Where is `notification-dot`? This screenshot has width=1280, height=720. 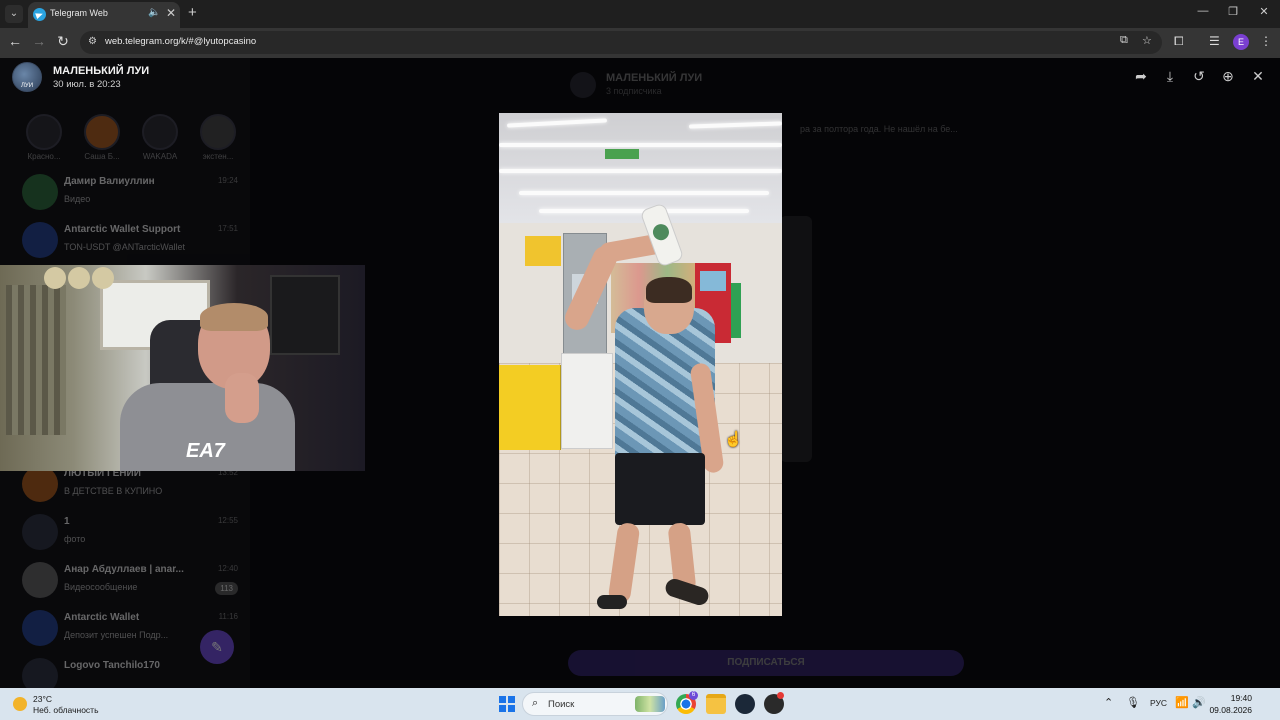
notification-dot is located at coordinates (780, 695).